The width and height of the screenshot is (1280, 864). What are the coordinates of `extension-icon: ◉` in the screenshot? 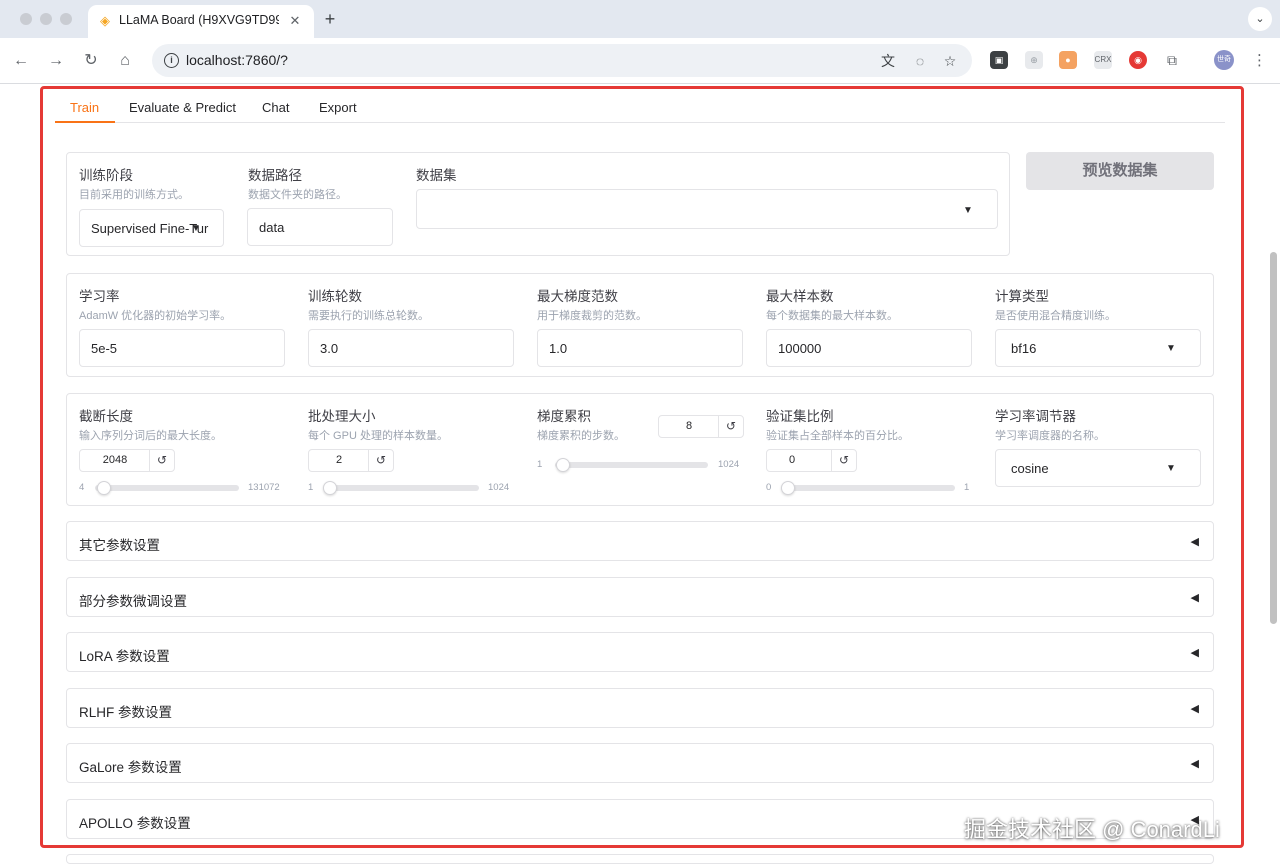 It's located at (1138, 60).